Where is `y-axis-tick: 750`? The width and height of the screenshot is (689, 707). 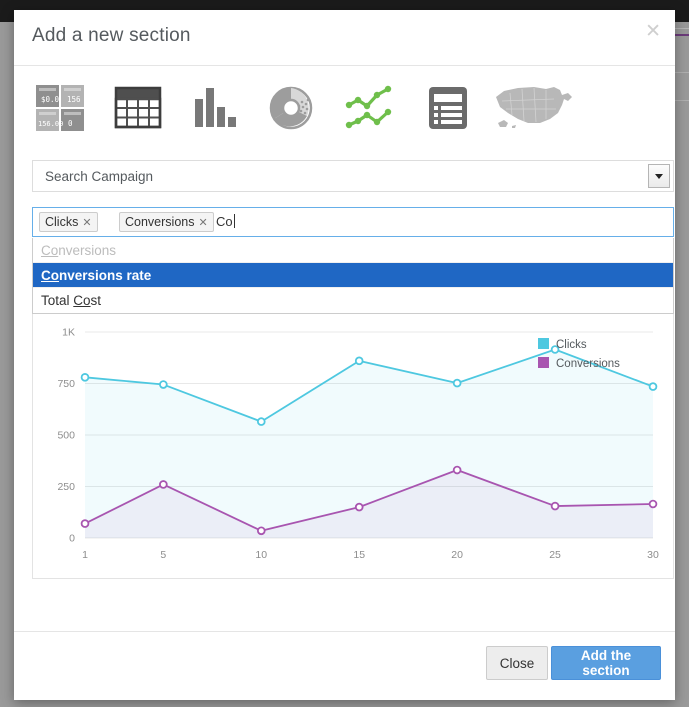 y-axis-tick: 750 is located at coordinates (66, 384).